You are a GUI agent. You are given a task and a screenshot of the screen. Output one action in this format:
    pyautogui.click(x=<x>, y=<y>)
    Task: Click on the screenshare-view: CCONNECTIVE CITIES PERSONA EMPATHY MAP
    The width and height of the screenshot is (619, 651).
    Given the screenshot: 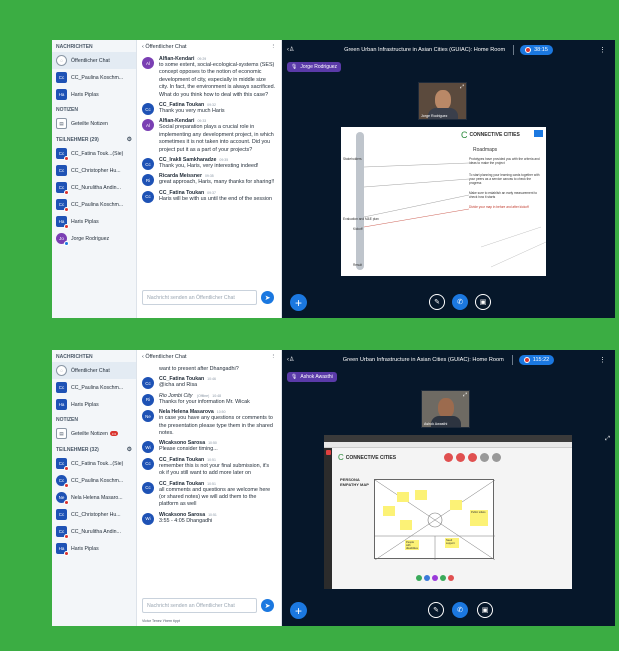 What is the action you would take?
    pyautogui.click(x=448, y=512)
    